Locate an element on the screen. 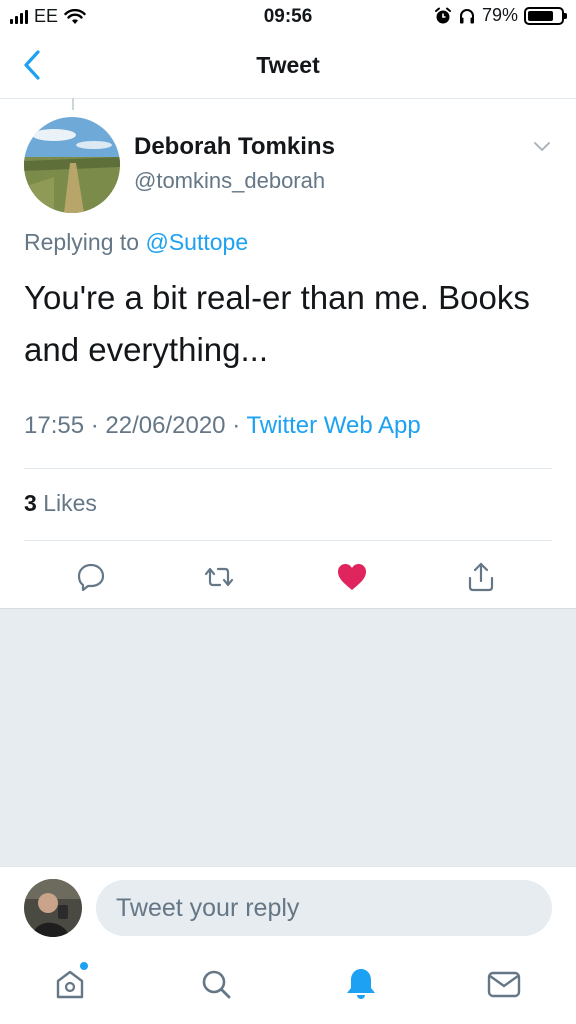  tweet-time: 17:55 is located at coordinates (54, 425).